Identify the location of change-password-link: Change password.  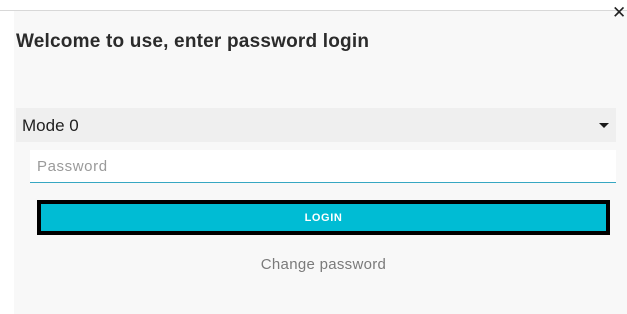
(313, 264).